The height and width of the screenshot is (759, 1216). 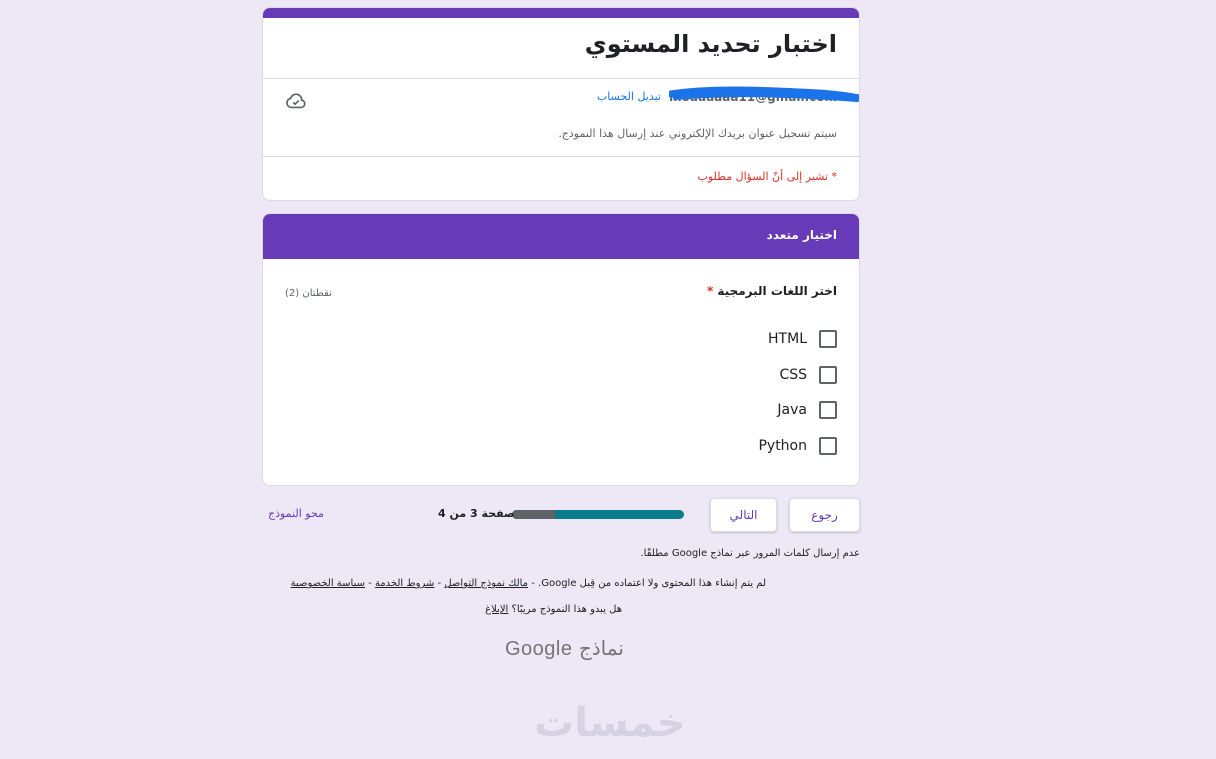 What do you see at coordinates (801, 235) in the screenshot?
I see `section-title: اختيار متعدد` at bounding box center [801, 235].